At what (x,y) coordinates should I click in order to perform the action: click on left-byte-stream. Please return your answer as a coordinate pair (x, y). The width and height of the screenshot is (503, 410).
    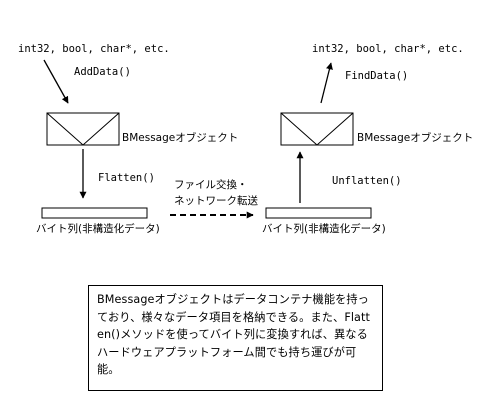
    Looking at the image, I should click on (94, 213).